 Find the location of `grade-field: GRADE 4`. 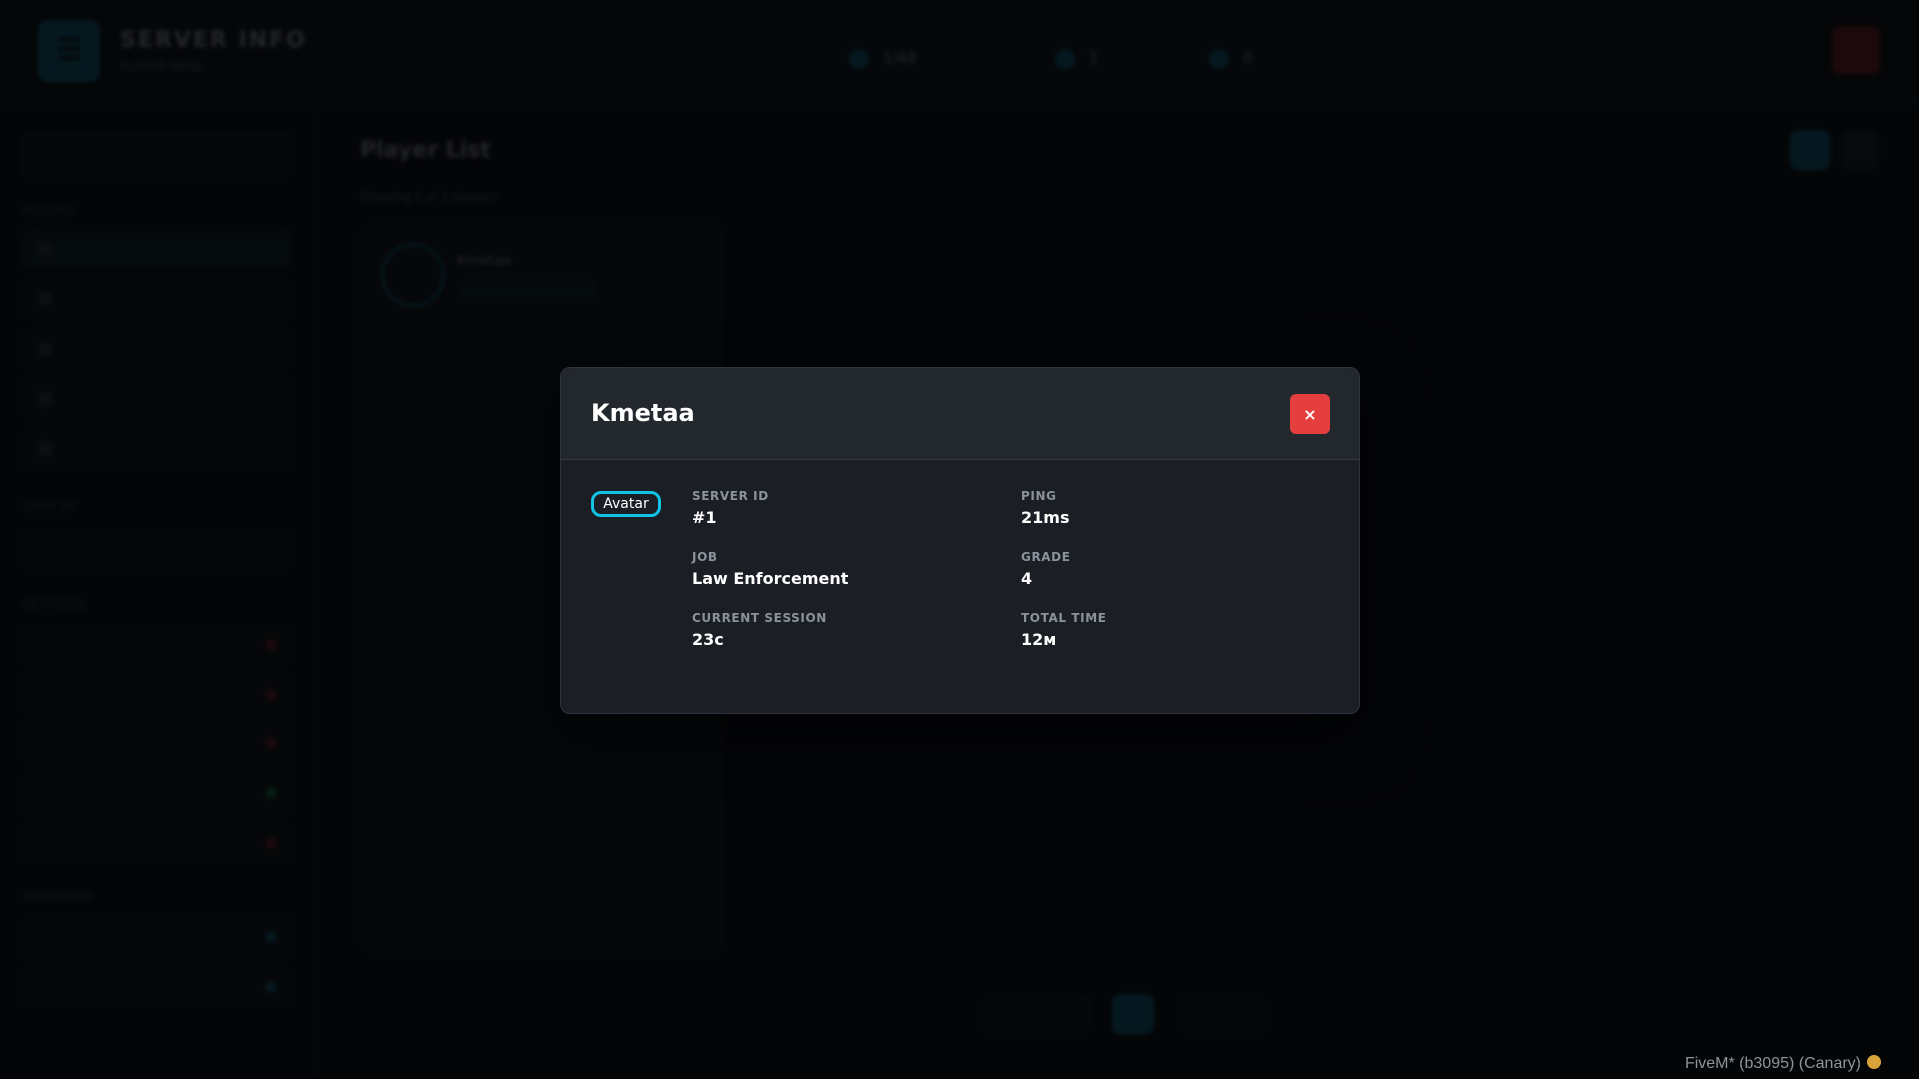

grade-field: GRADE 4 is located at coordinates (1046, 569).